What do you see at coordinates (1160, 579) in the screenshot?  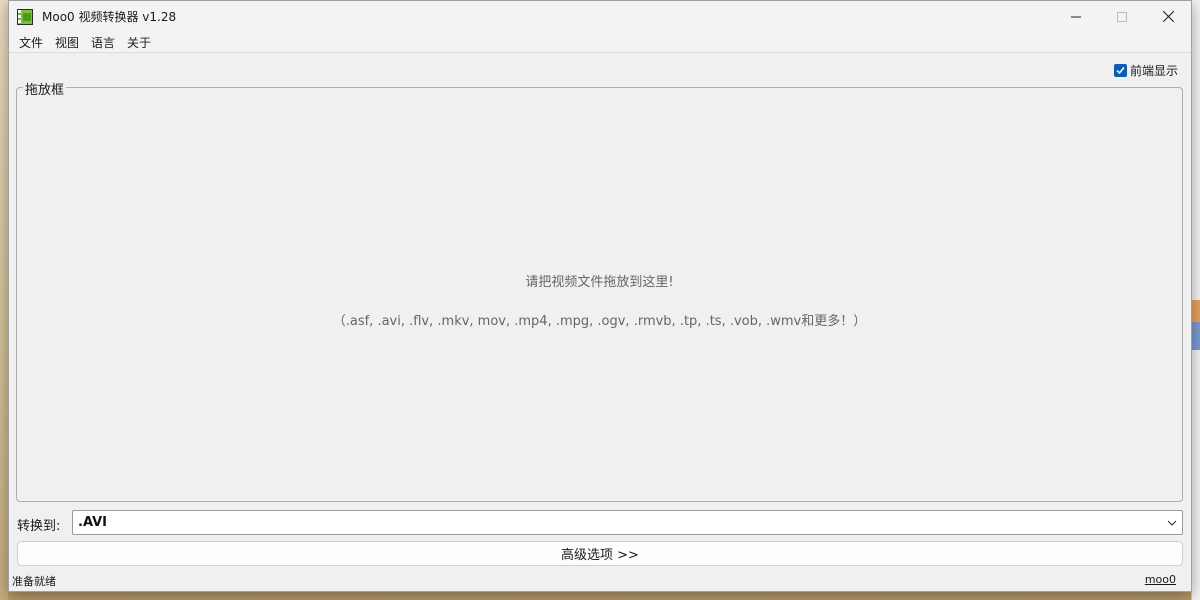 I see `moo0-link: moo0` at bounding box center [1160, 579].